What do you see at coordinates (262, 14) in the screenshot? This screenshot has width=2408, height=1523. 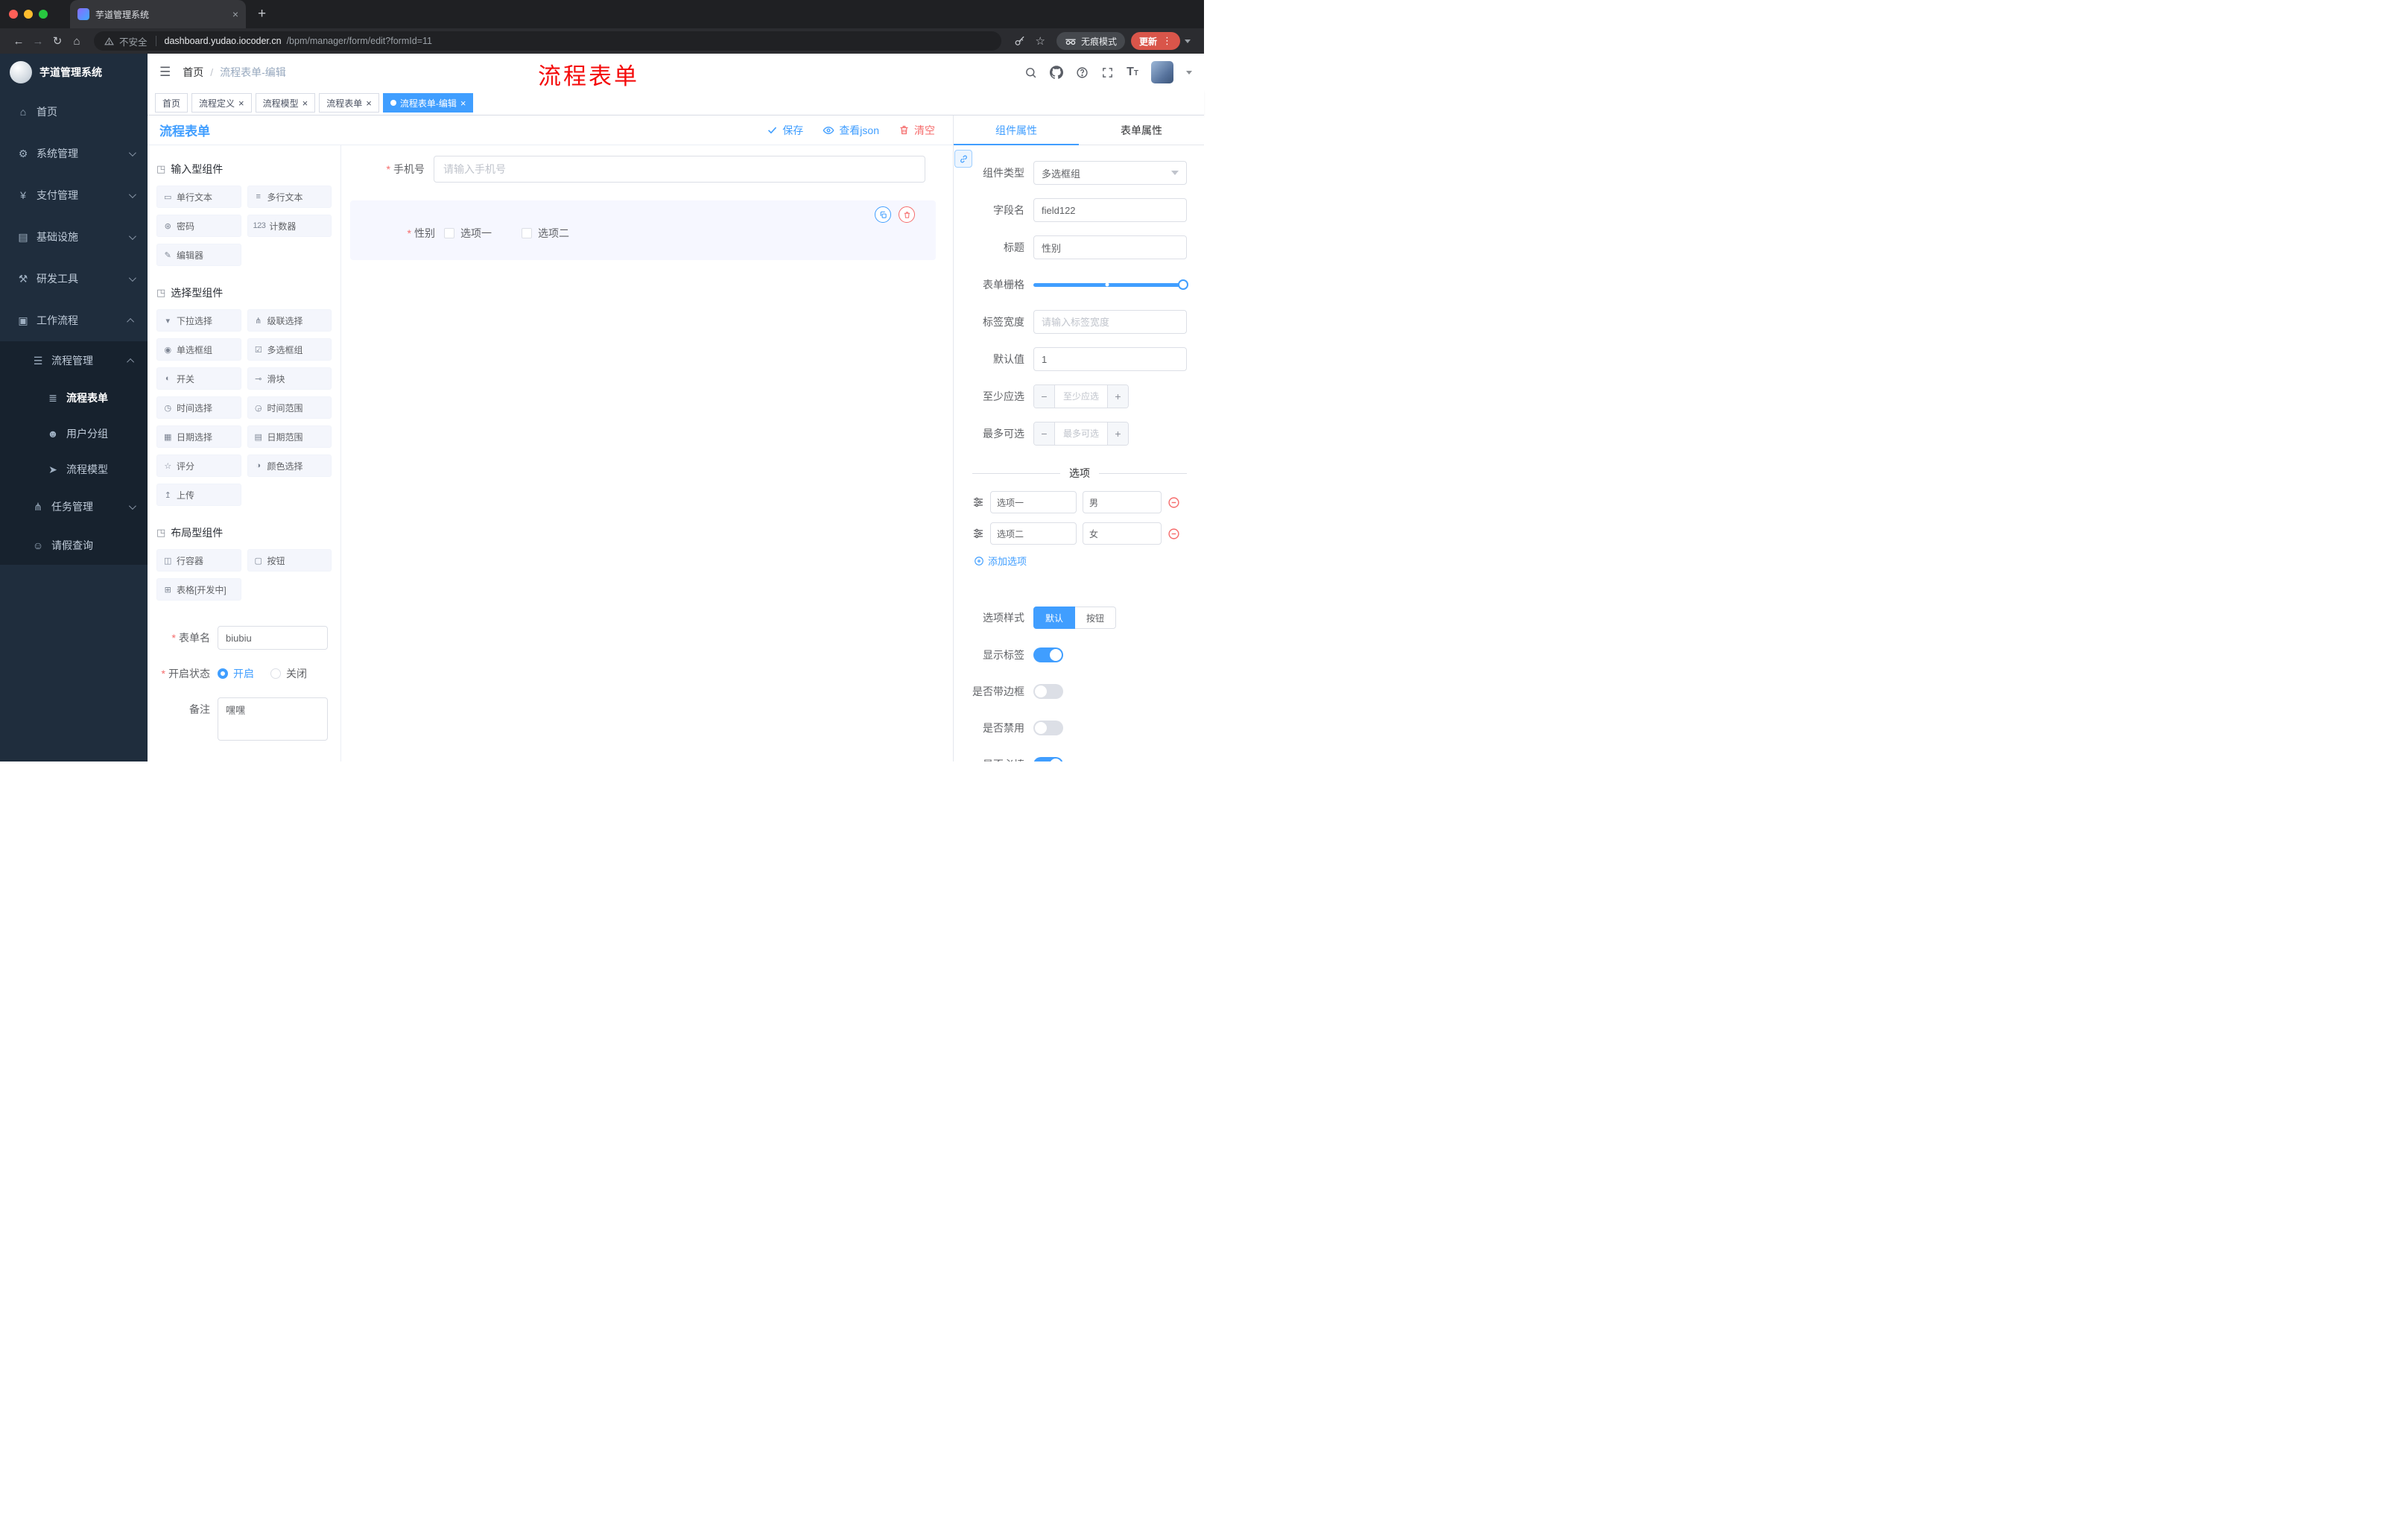 I see `new-tab-button: +` at bounding box center [262, 14].